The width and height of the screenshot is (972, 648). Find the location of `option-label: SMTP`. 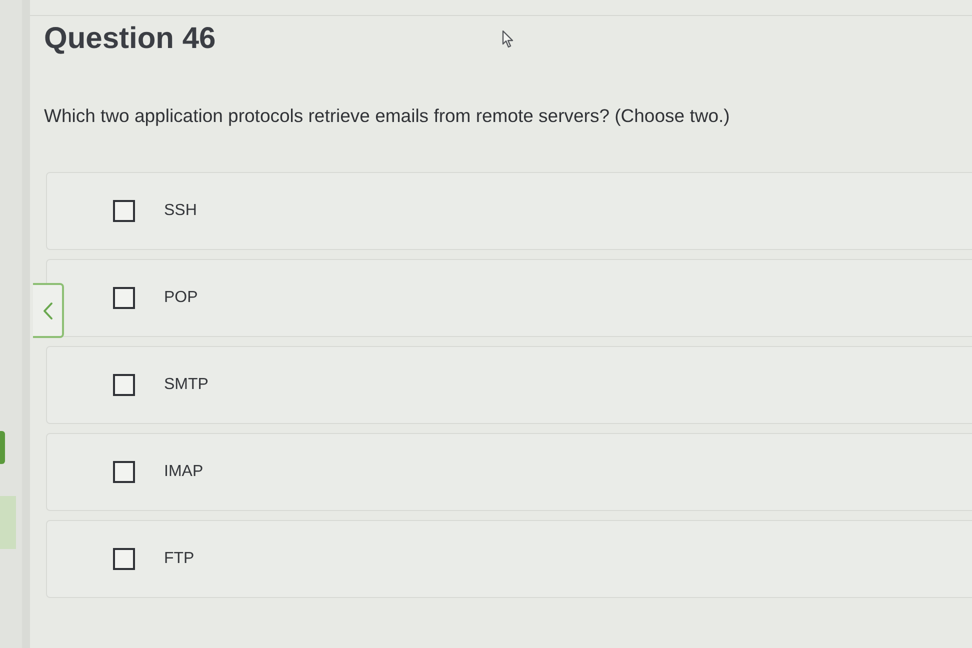

option-label: SMTP is located at coordinates (186, 385).